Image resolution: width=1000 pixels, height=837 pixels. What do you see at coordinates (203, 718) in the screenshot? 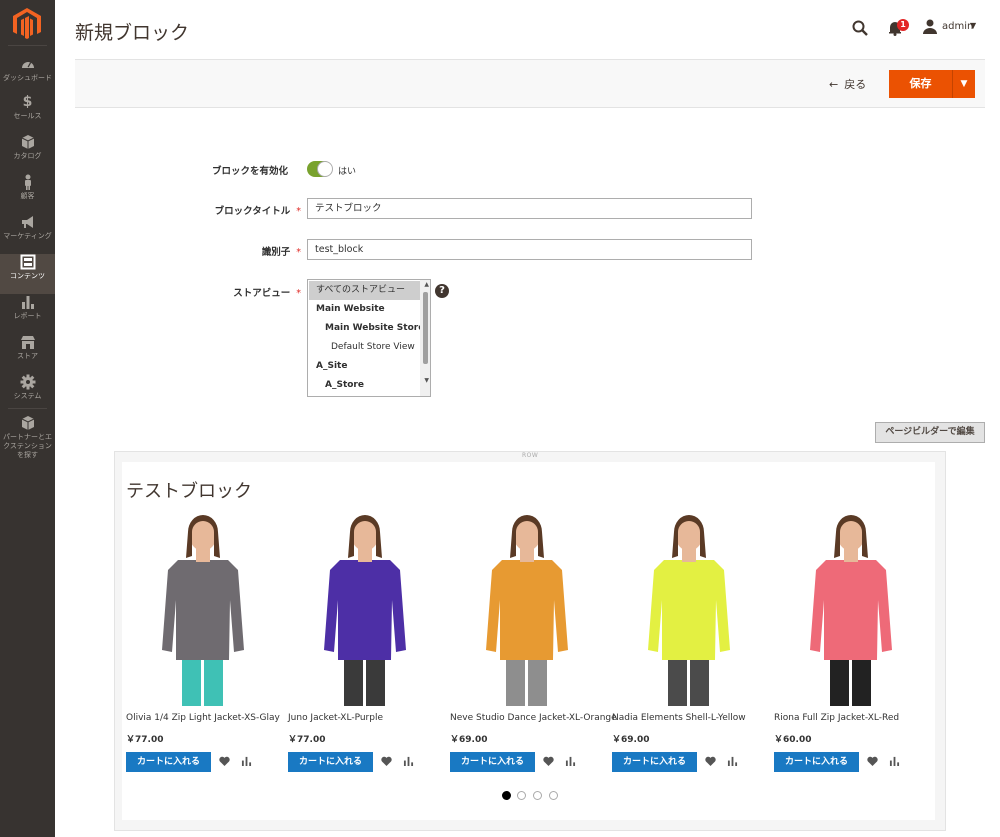
I see `product-name: Olivia 1/4 Zip Light Jacket-XS-Glay` at bounding box center [203, 718].